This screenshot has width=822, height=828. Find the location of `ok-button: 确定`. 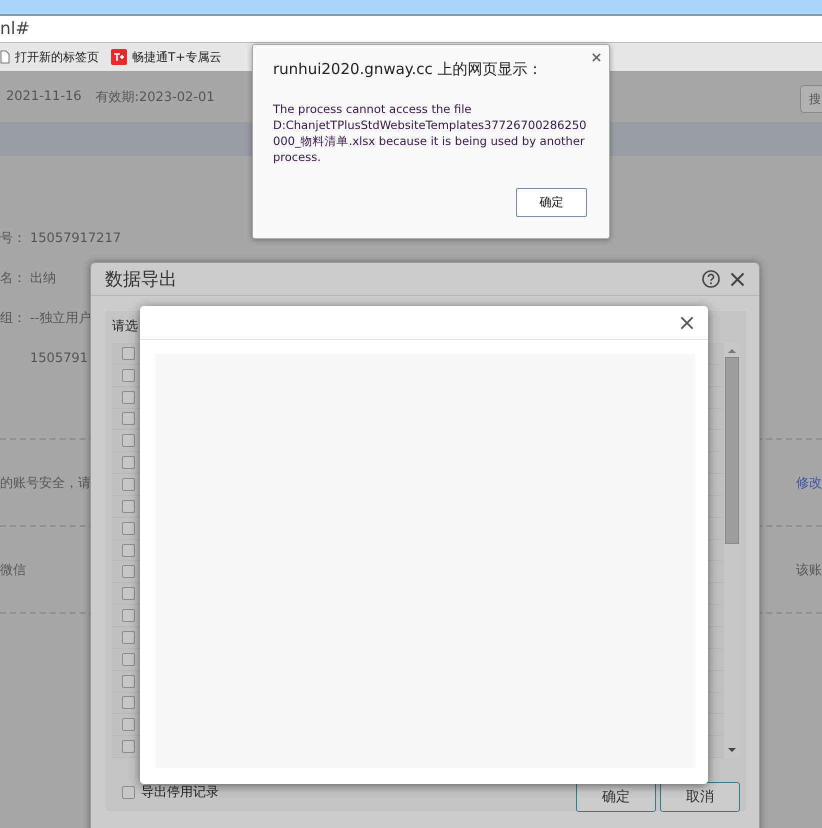

ok-button: 确定 is located at coordinates (551, 202).